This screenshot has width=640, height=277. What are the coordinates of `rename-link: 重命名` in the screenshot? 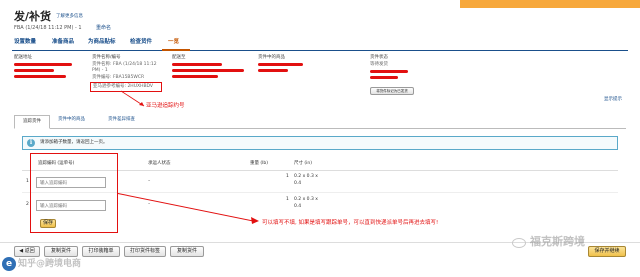 It's located at (103, 28).